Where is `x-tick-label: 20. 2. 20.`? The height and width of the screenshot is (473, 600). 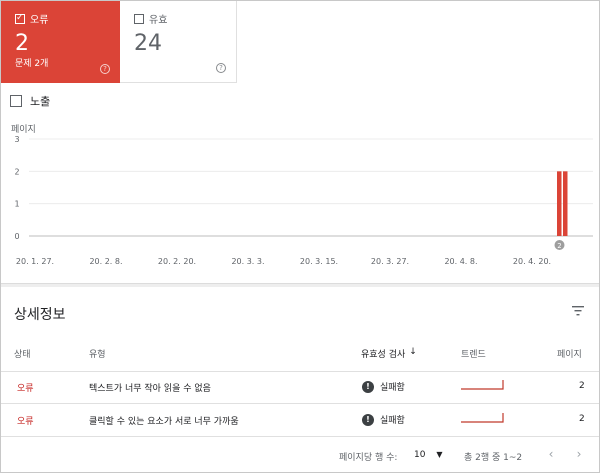
x-tick-label: 20. 2. 20. is located at coordinates (177, 261).